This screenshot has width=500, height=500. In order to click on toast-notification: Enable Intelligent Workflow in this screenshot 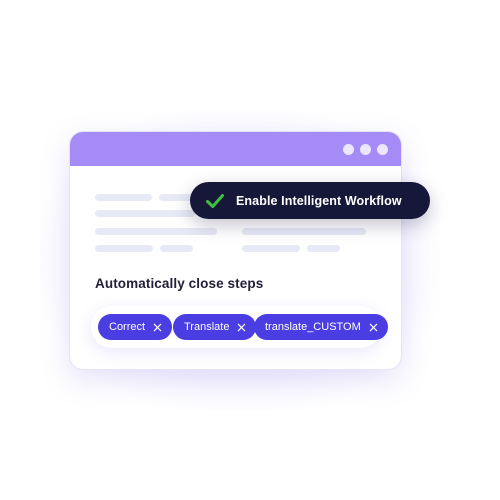, I will do `click(310, 200)`.